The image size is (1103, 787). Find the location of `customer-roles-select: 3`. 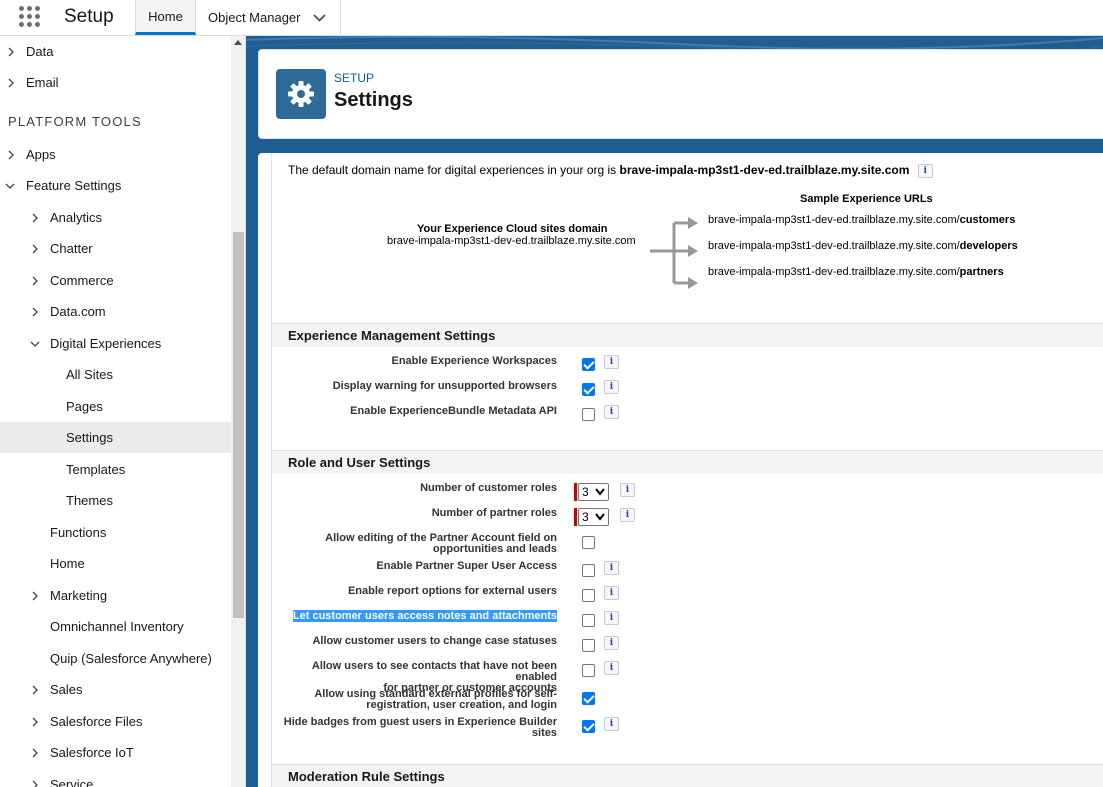

customer-roles-select: 3 is located at coordinates (591, 492).